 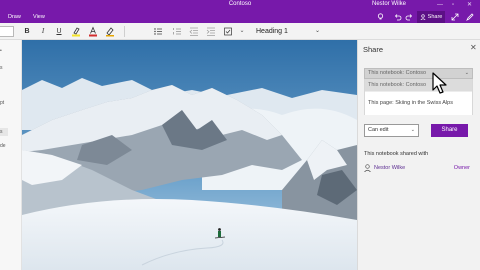 What do you see at coordinates (1, 68) in the screenshot?
I see `sidebar-item-2: s` at bounding box center [1, 68].